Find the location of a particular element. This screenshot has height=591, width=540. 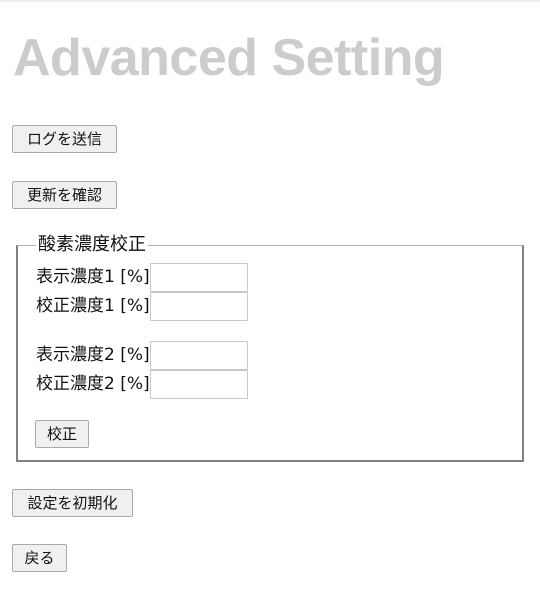

display-concentration-2-label: 表示濃度2 [%] is located at coordinates (93, 355).